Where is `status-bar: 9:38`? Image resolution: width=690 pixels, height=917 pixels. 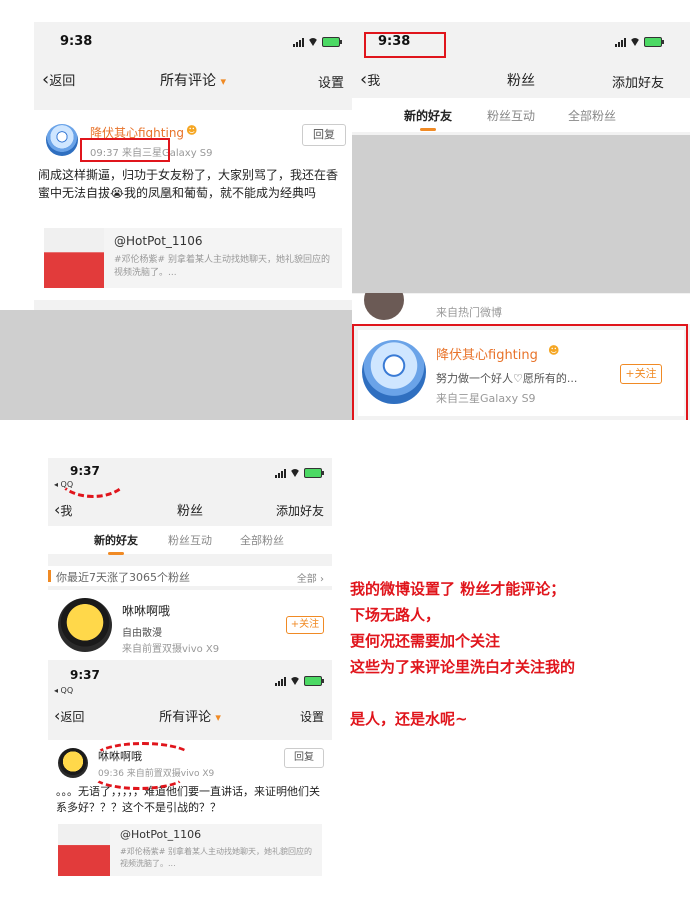 status-bar: 9:38 is located at coordinates (193, 44).